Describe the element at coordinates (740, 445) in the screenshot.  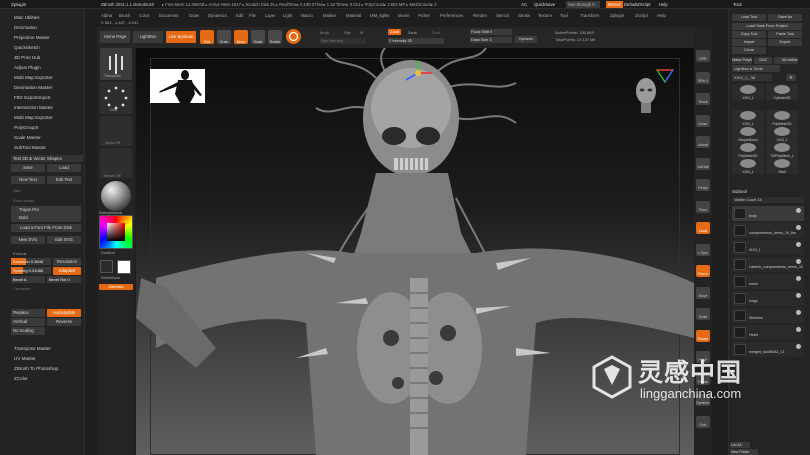
I see `list-all-button: List All` at that location.